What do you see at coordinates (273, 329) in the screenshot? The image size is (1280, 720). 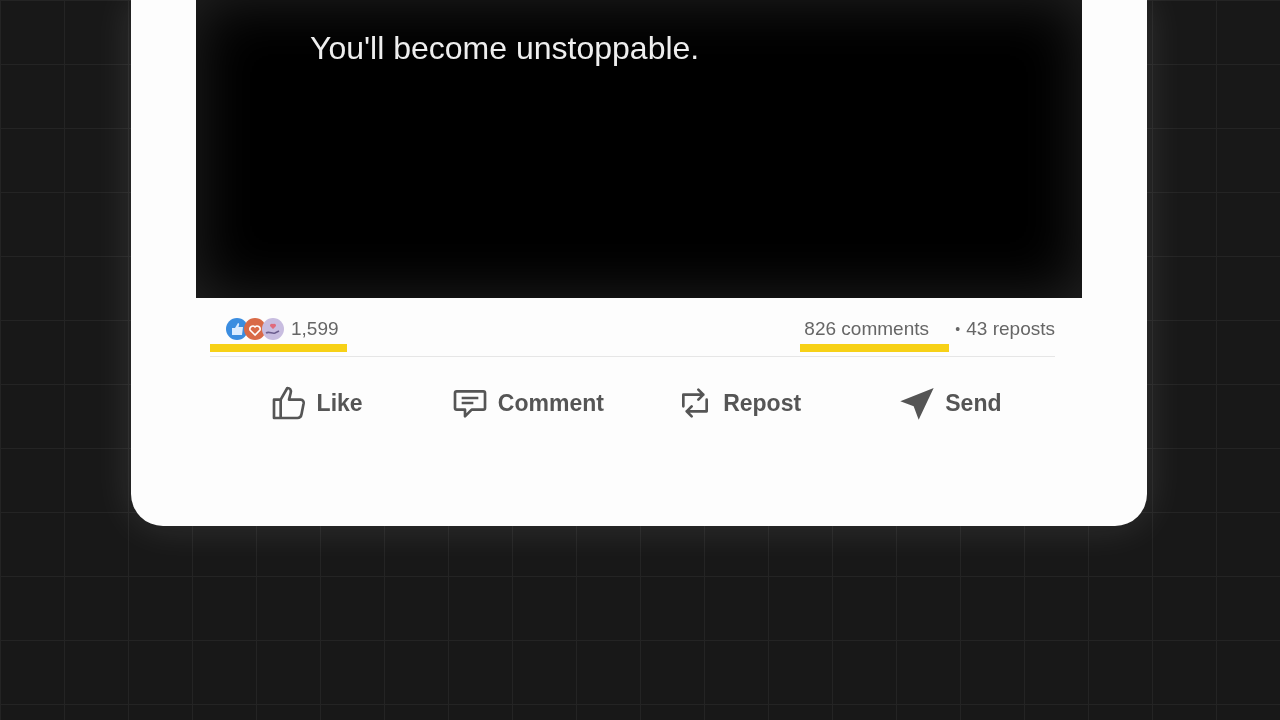 I see `support-reaction-icon` at bounding box center [273, 329].